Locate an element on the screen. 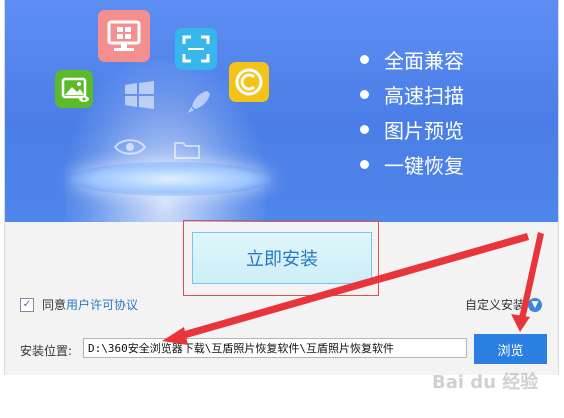  chevron-down-icon: ▼ is located at coordinates (535, 304).